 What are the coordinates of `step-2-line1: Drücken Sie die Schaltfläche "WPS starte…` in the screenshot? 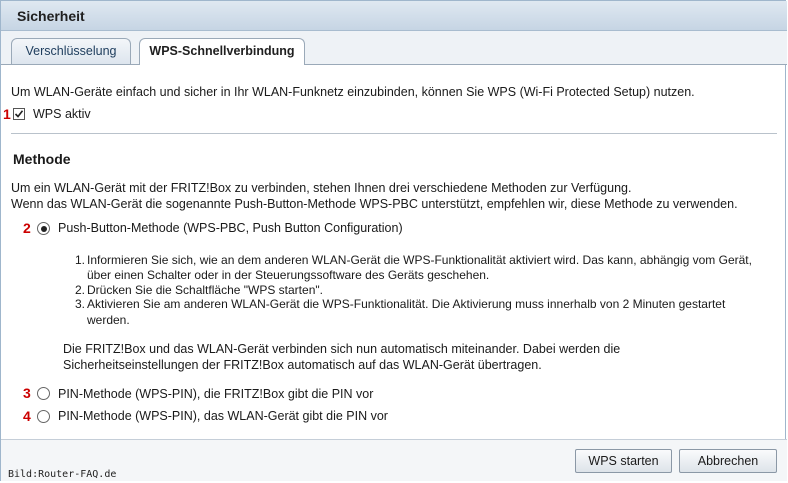 It's located at (205, 290).